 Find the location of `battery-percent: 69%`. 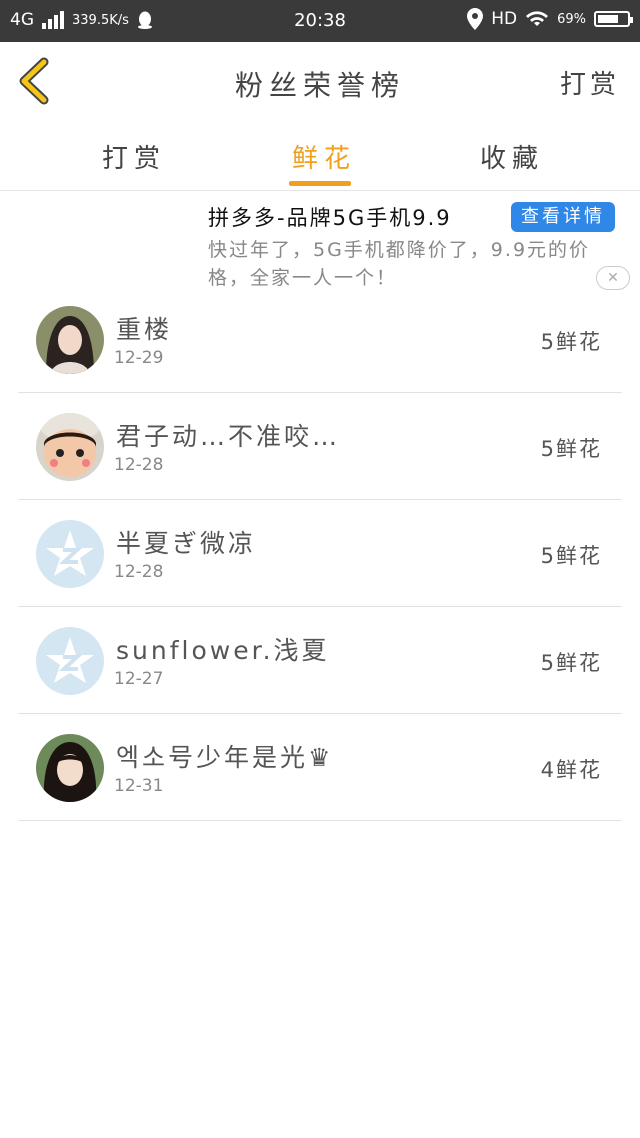

battery-percent: 69% is located at coordinates (571, 19).